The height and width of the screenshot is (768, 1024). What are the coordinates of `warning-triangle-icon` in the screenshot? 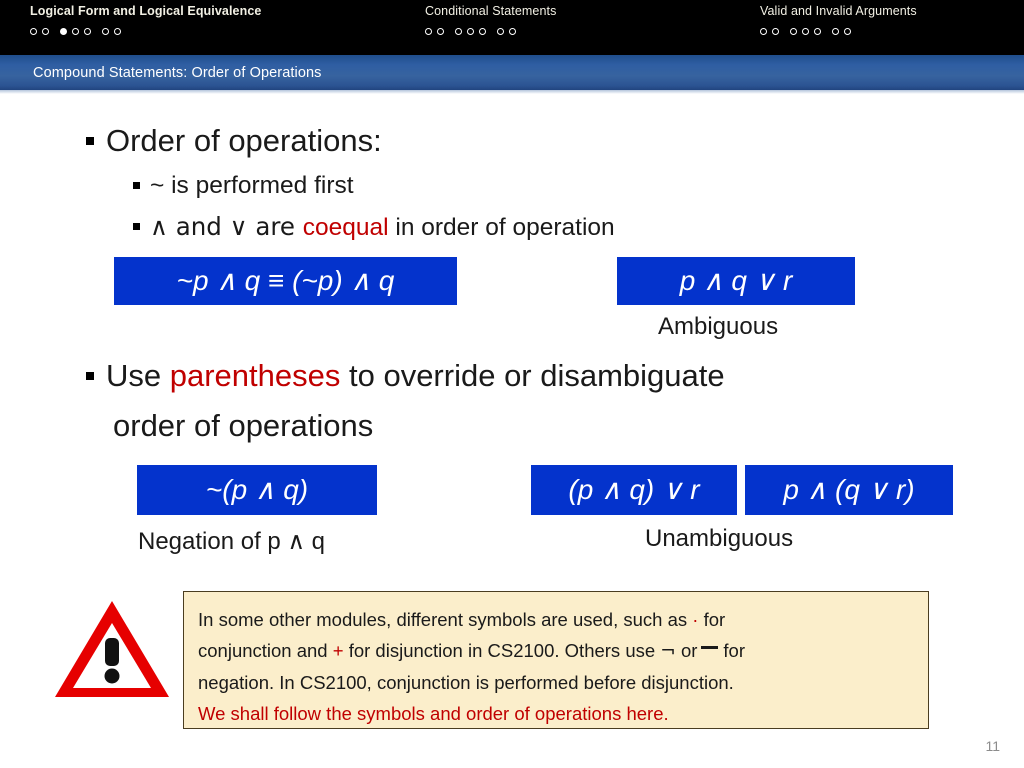 It's located at (112, 649).